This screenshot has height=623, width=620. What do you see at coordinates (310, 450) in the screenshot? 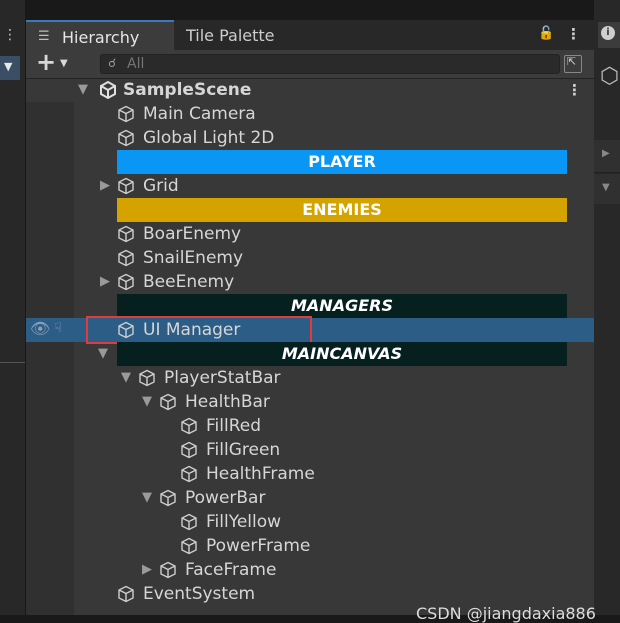
I see `hierarchy-item: FillGreen` at bounding box center [310, 450].